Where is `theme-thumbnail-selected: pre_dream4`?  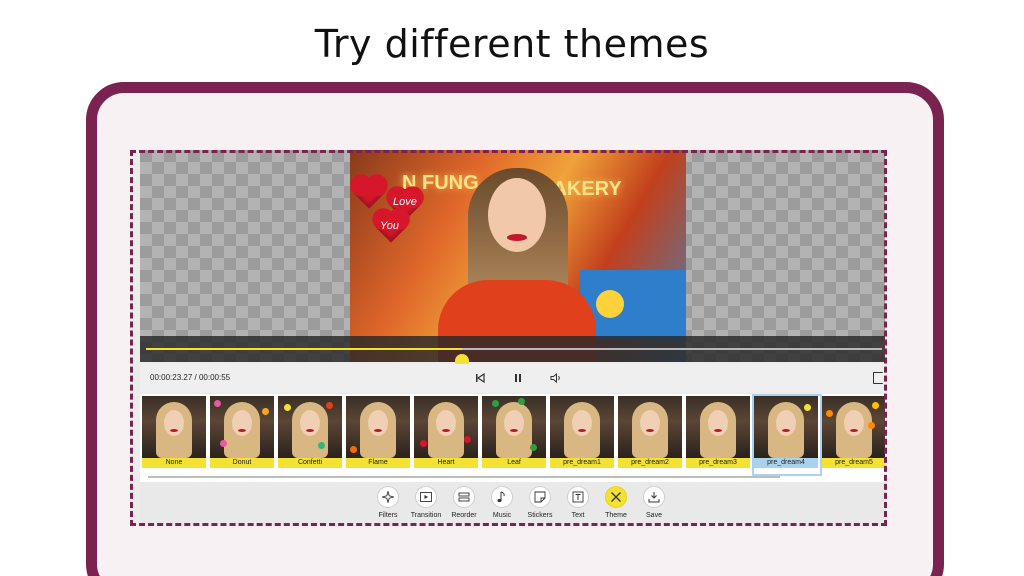
theme-thumbnail-selected: pre_dream4 is located at coordinates (787, 435).